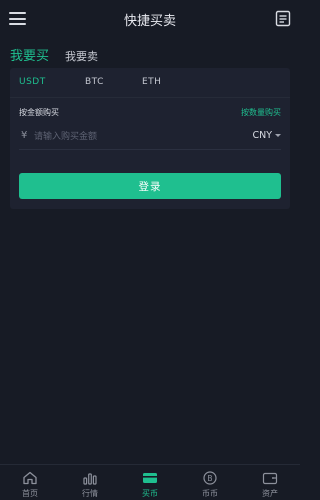 This screenshot has width=320, height=500. I want to click on nav-item-assets: 资产, so click(270, 482).